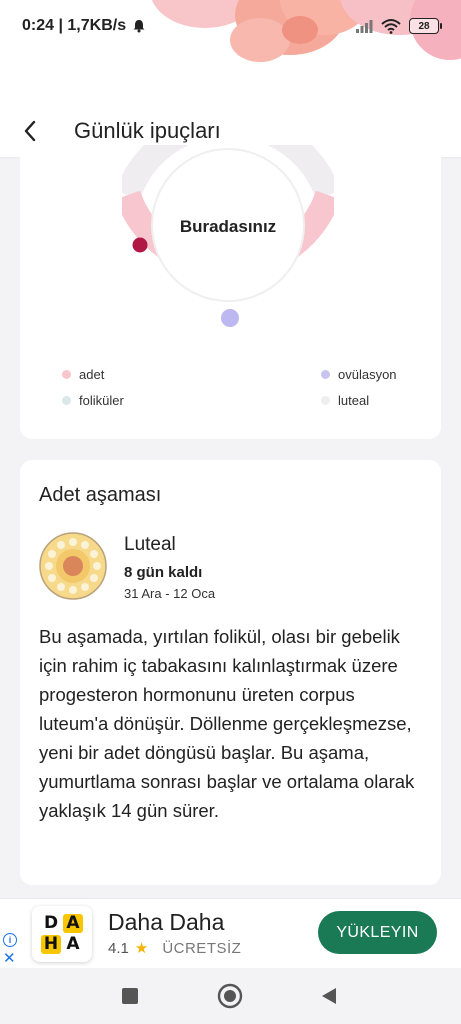 This screenshot has height=1024, width=461. What do you see at coordinates (230, 26) in the screenshot?
I see `status-bar: 0:24 | 1,7KB/s 28` at bounding box center [230, 26].